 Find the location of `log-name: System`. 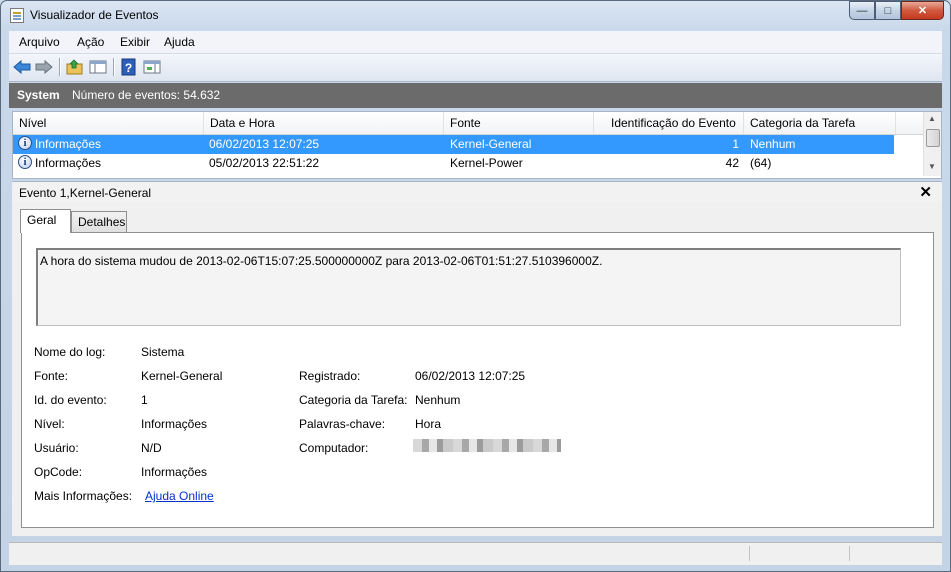

log-name: System is located at coordinates (38, 95).